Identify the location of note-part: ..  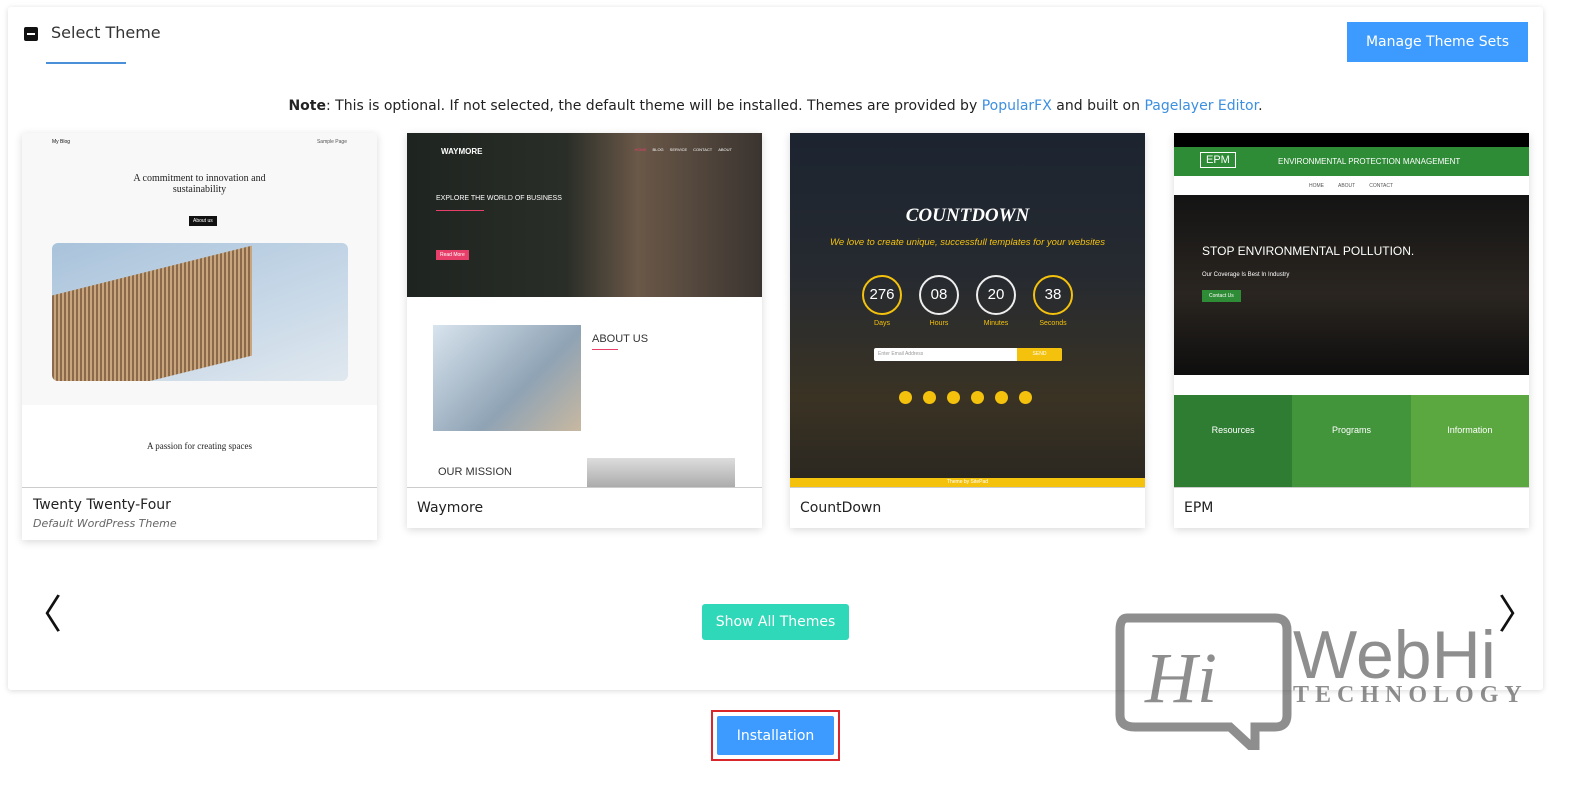
(1260, 106).